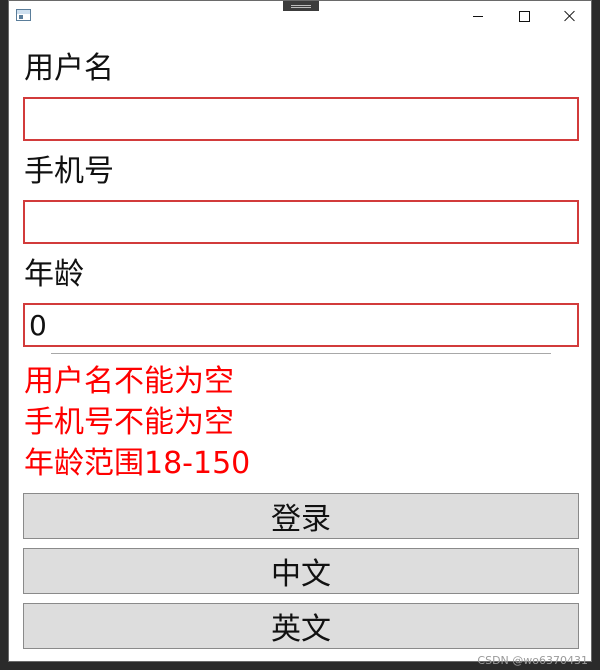 The width and height of the screenshot is (600, 670). What do you see at coordinates (69, 68) in the screenshot?
I see `username-label: 用户名` at bounding box center [69, 68].